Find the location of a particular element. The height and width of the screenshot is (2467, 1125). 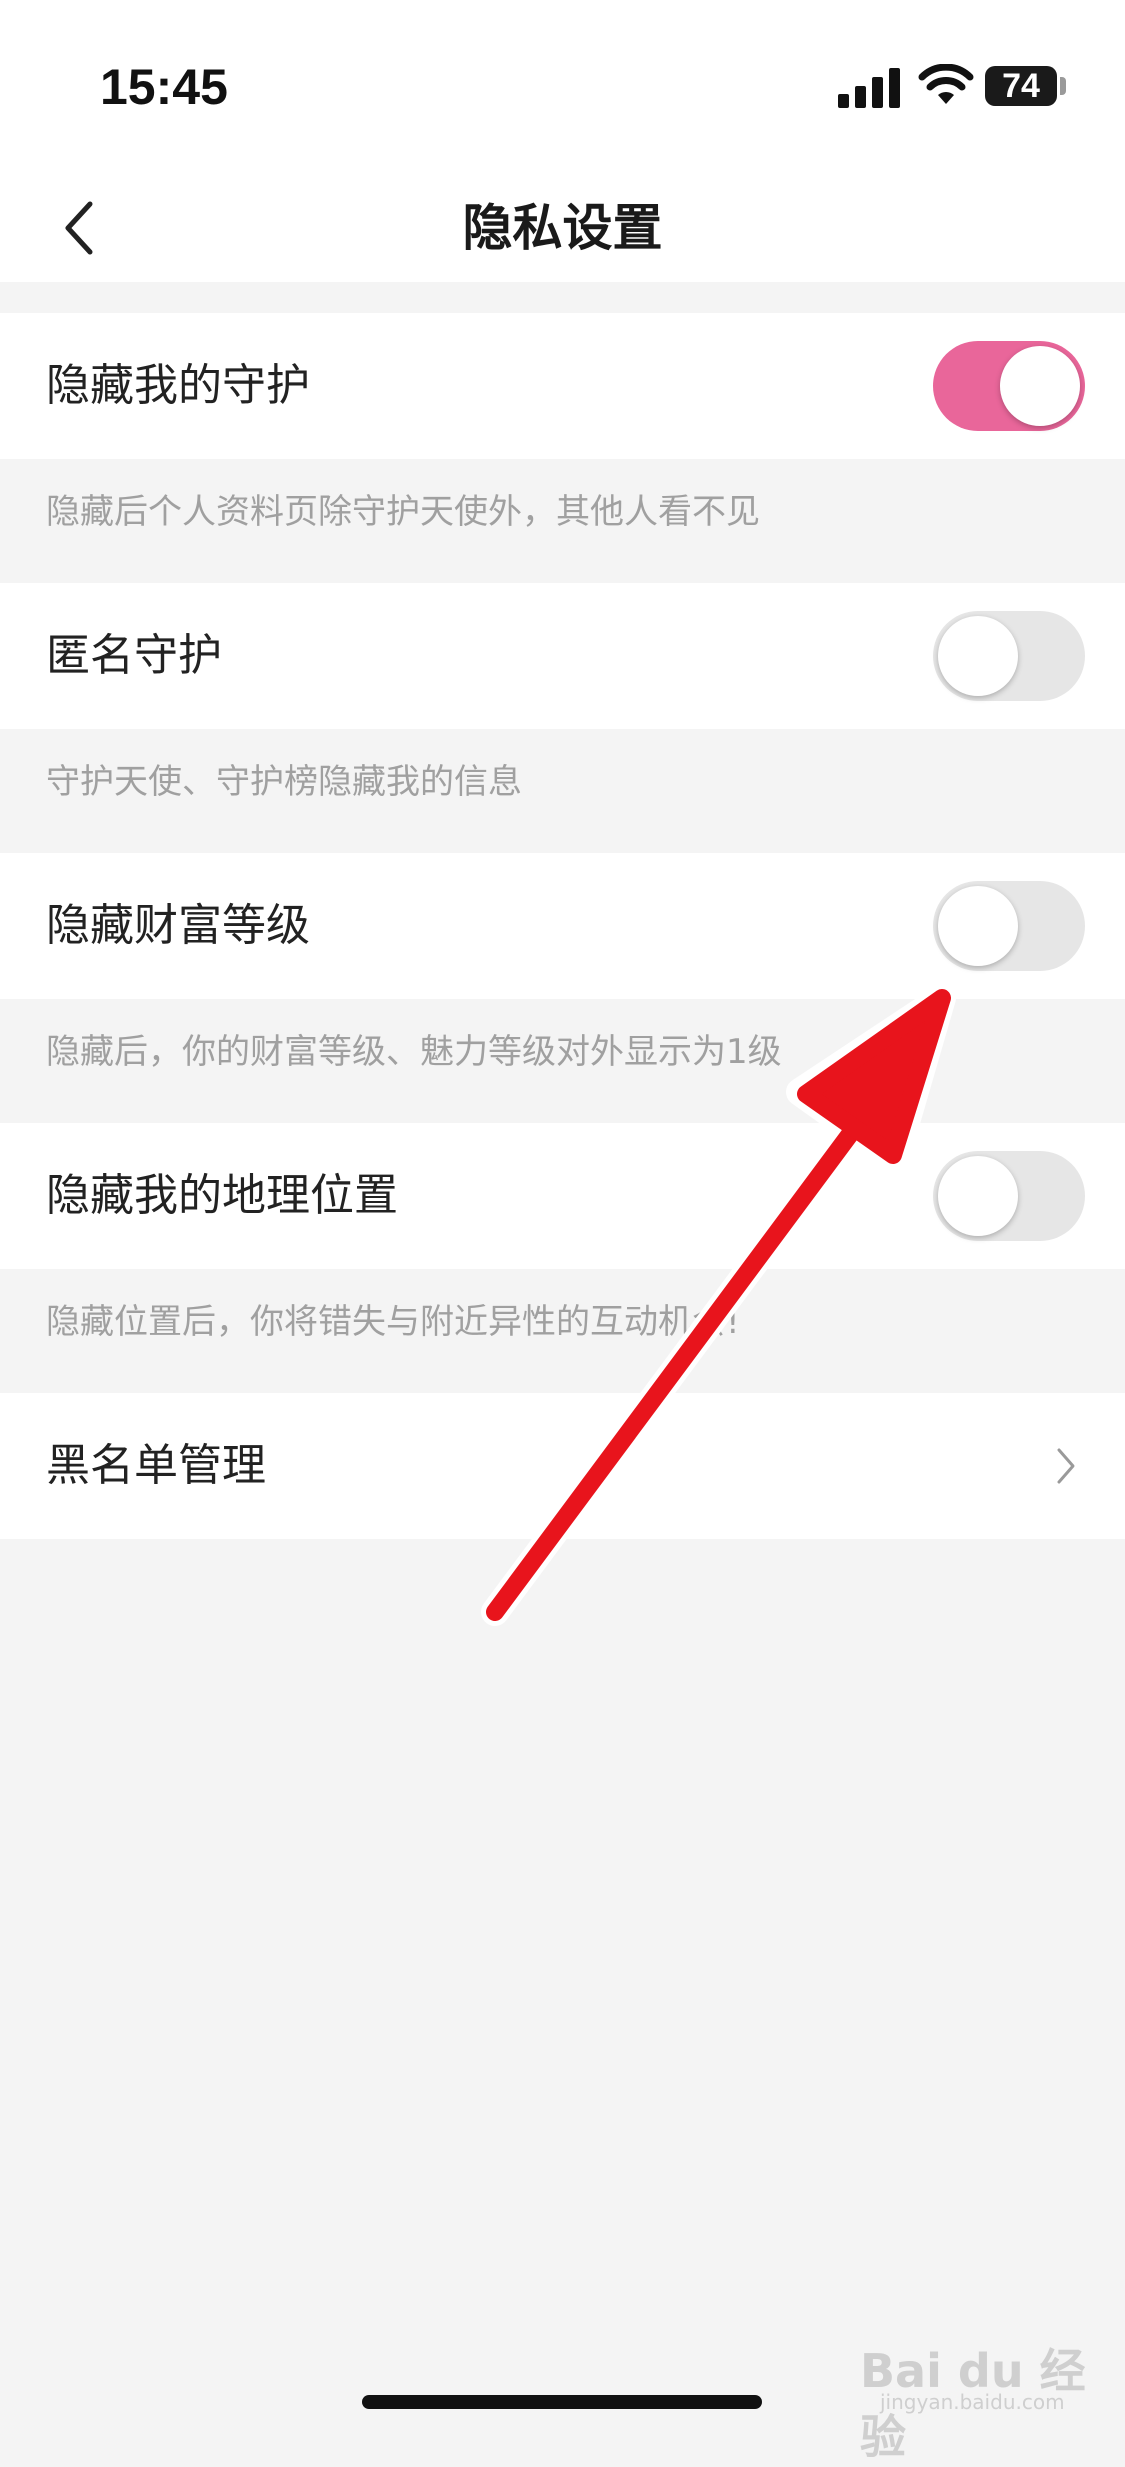

baidu-watermark-url: jingyan.baidu.com is located at coordinates (972, 2402).